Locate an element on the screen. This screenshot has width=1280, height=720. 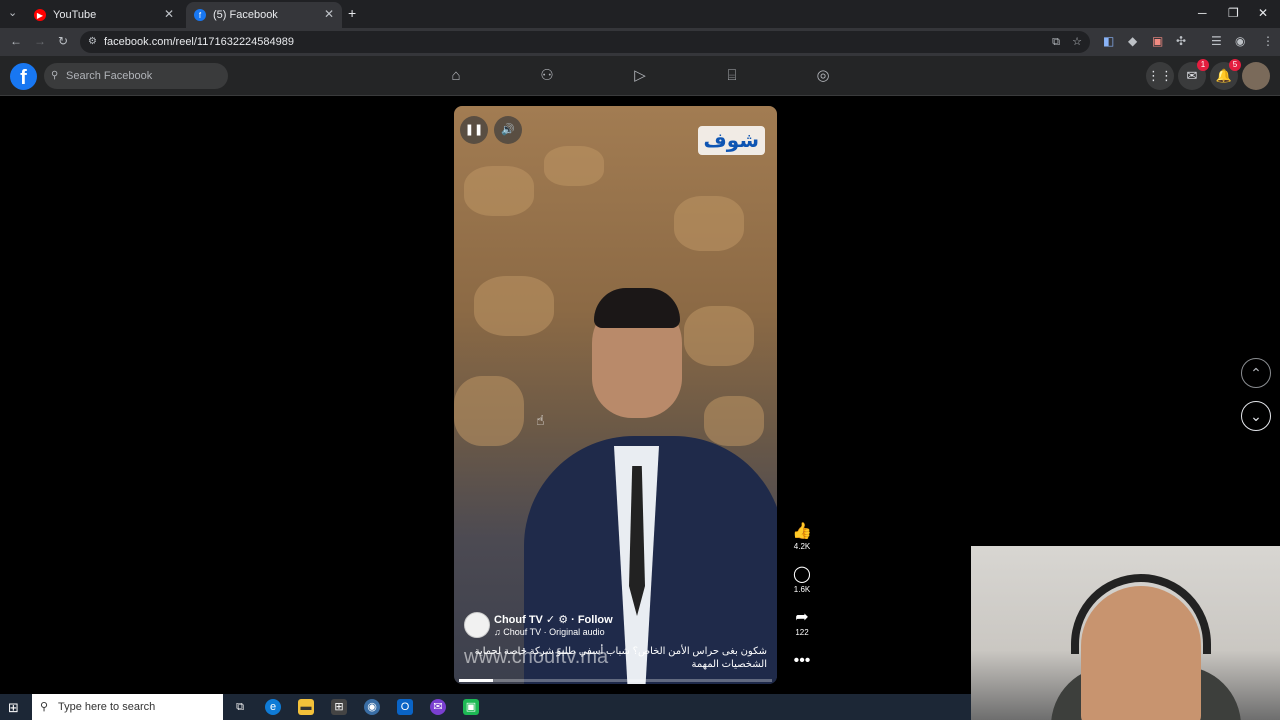
hand-cursor-icon: ☝ is located at coordinates (540, 420).